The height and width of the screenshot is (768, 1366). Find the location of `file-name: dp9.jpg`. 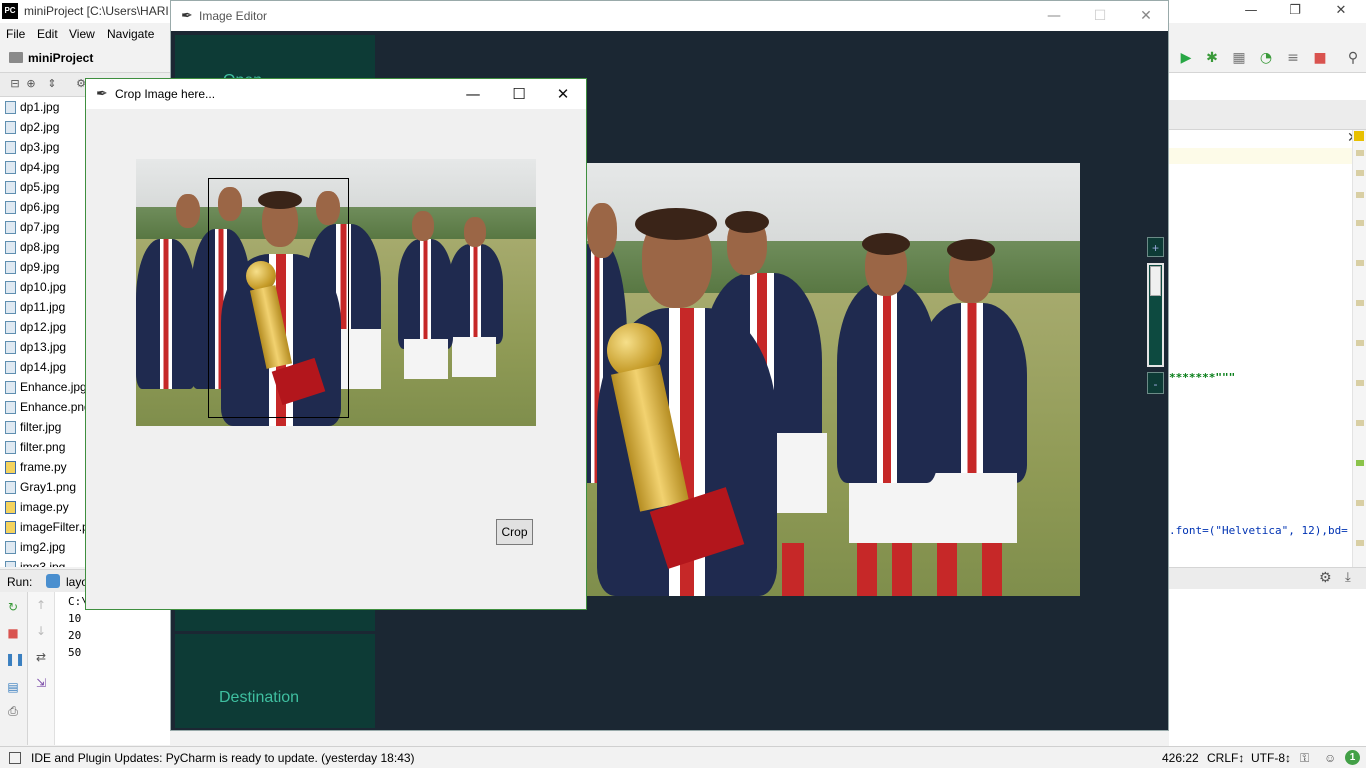

file-name: dp9.jpg is located at coordinates (40, 267).